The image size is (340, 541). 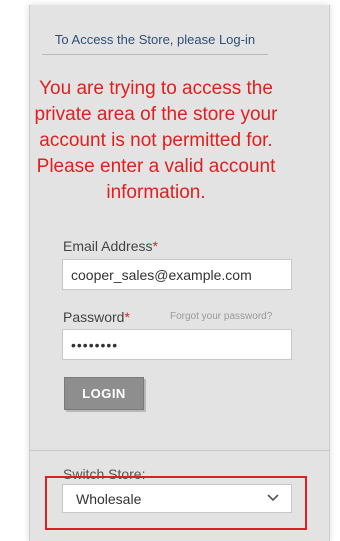 I want to click on email-label: Email Address*, so click(x=110, y=246).